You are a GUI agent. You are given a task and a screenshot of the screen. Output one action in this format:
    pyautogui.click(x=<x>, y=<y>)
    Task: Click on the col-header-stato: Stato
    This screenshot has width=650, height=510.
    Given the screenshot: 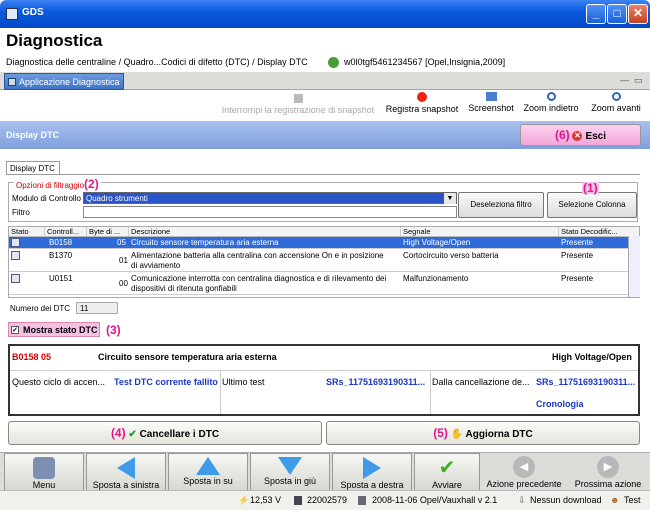 What is the action you would take?
    pyautogui.click(x=27, y=232)
    